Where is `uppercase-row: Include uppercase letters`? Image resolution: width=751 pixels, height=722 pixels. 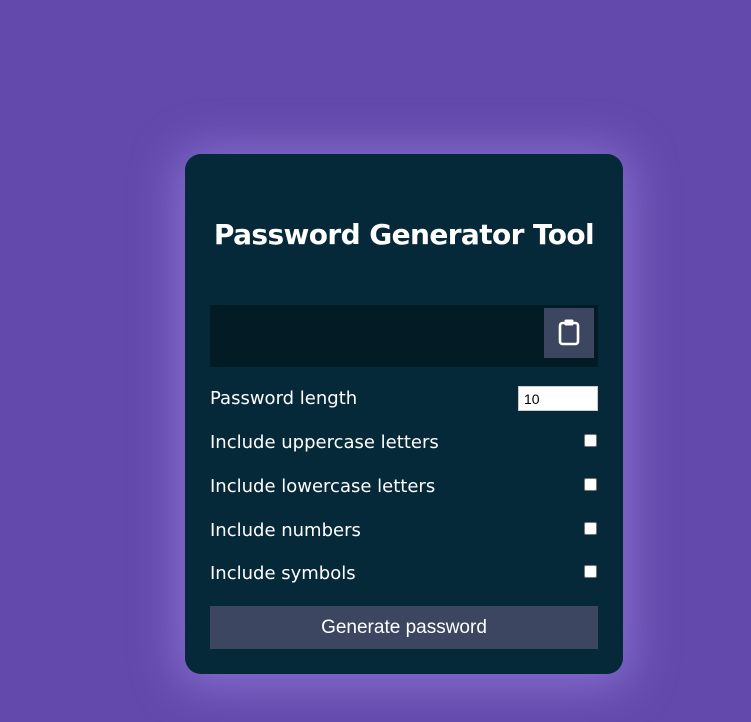
uppercase-row: Include uppercase letters is located at coordinates (404, 444).